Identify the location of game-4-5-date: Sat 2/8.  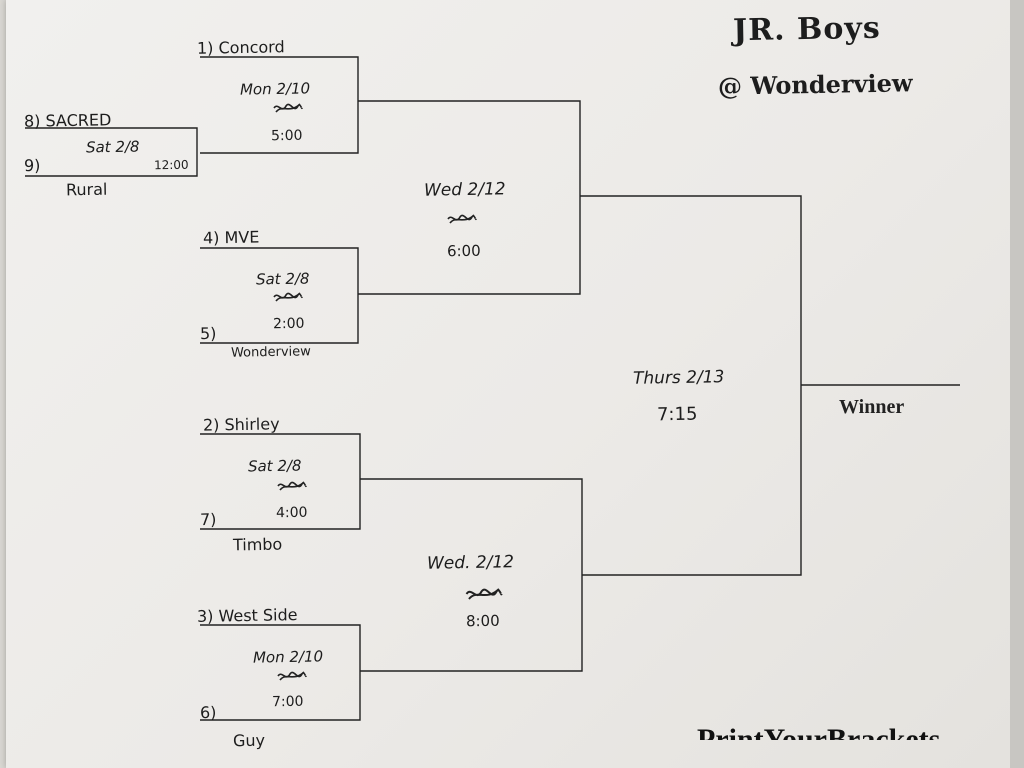
(282, 279).